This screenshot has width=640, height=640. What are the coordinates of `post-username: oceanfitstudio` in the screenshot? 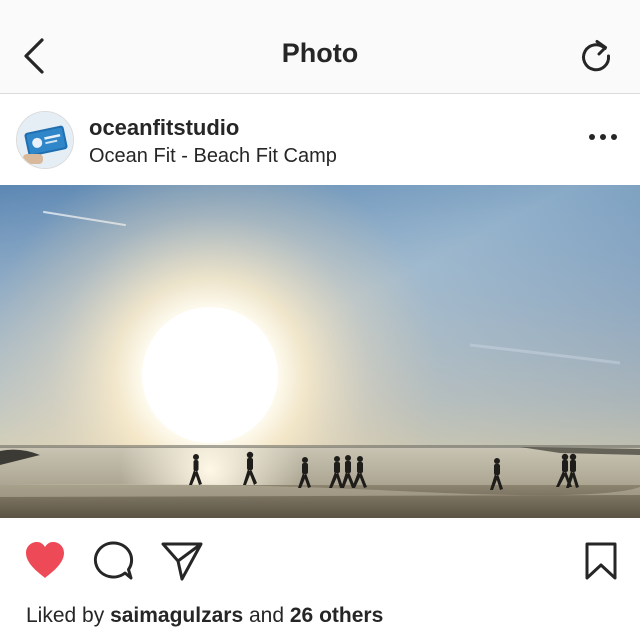 It's located at (164, 128).